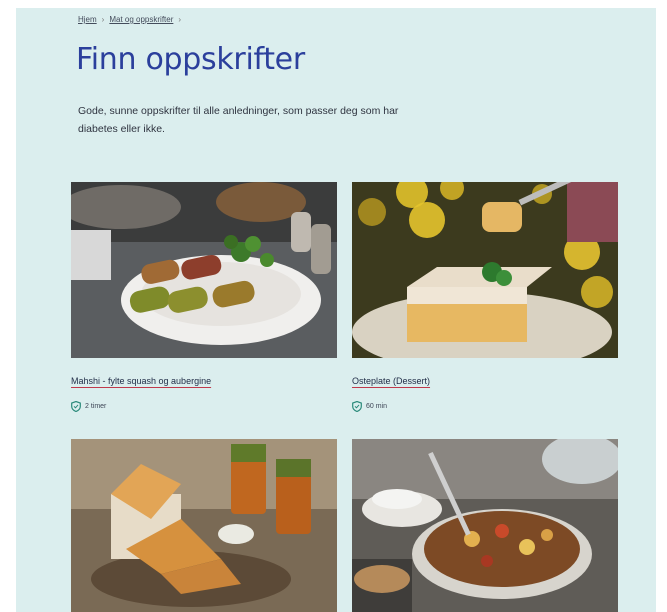  I want to click on page-title: Finn oppskrifter, so click(190, 59).